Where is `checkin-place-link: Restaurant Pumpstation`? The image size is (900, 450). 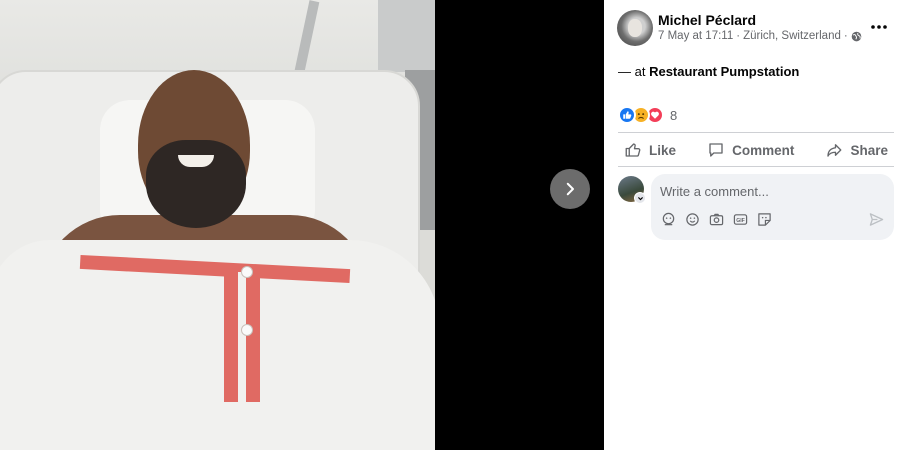
checkin-place-link: Restaurant Pumpstation is located at coordinates (724, 71).